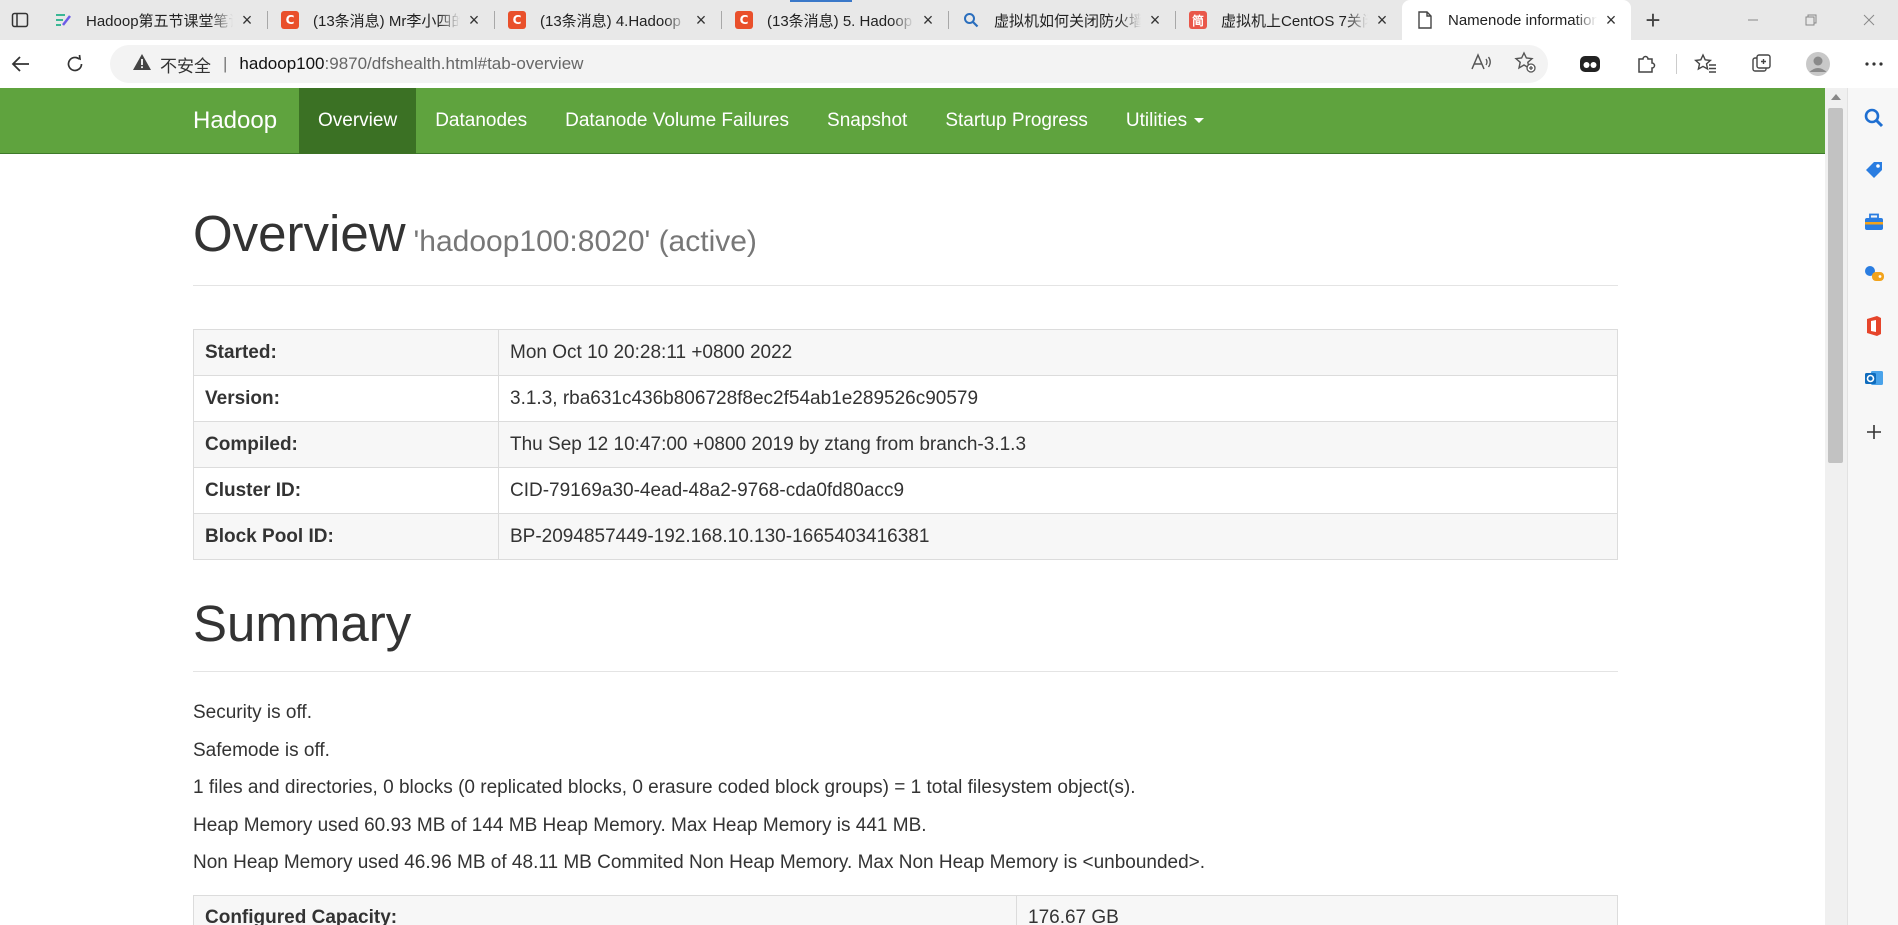  I want to click on collections-icon, so click(1761, 63).